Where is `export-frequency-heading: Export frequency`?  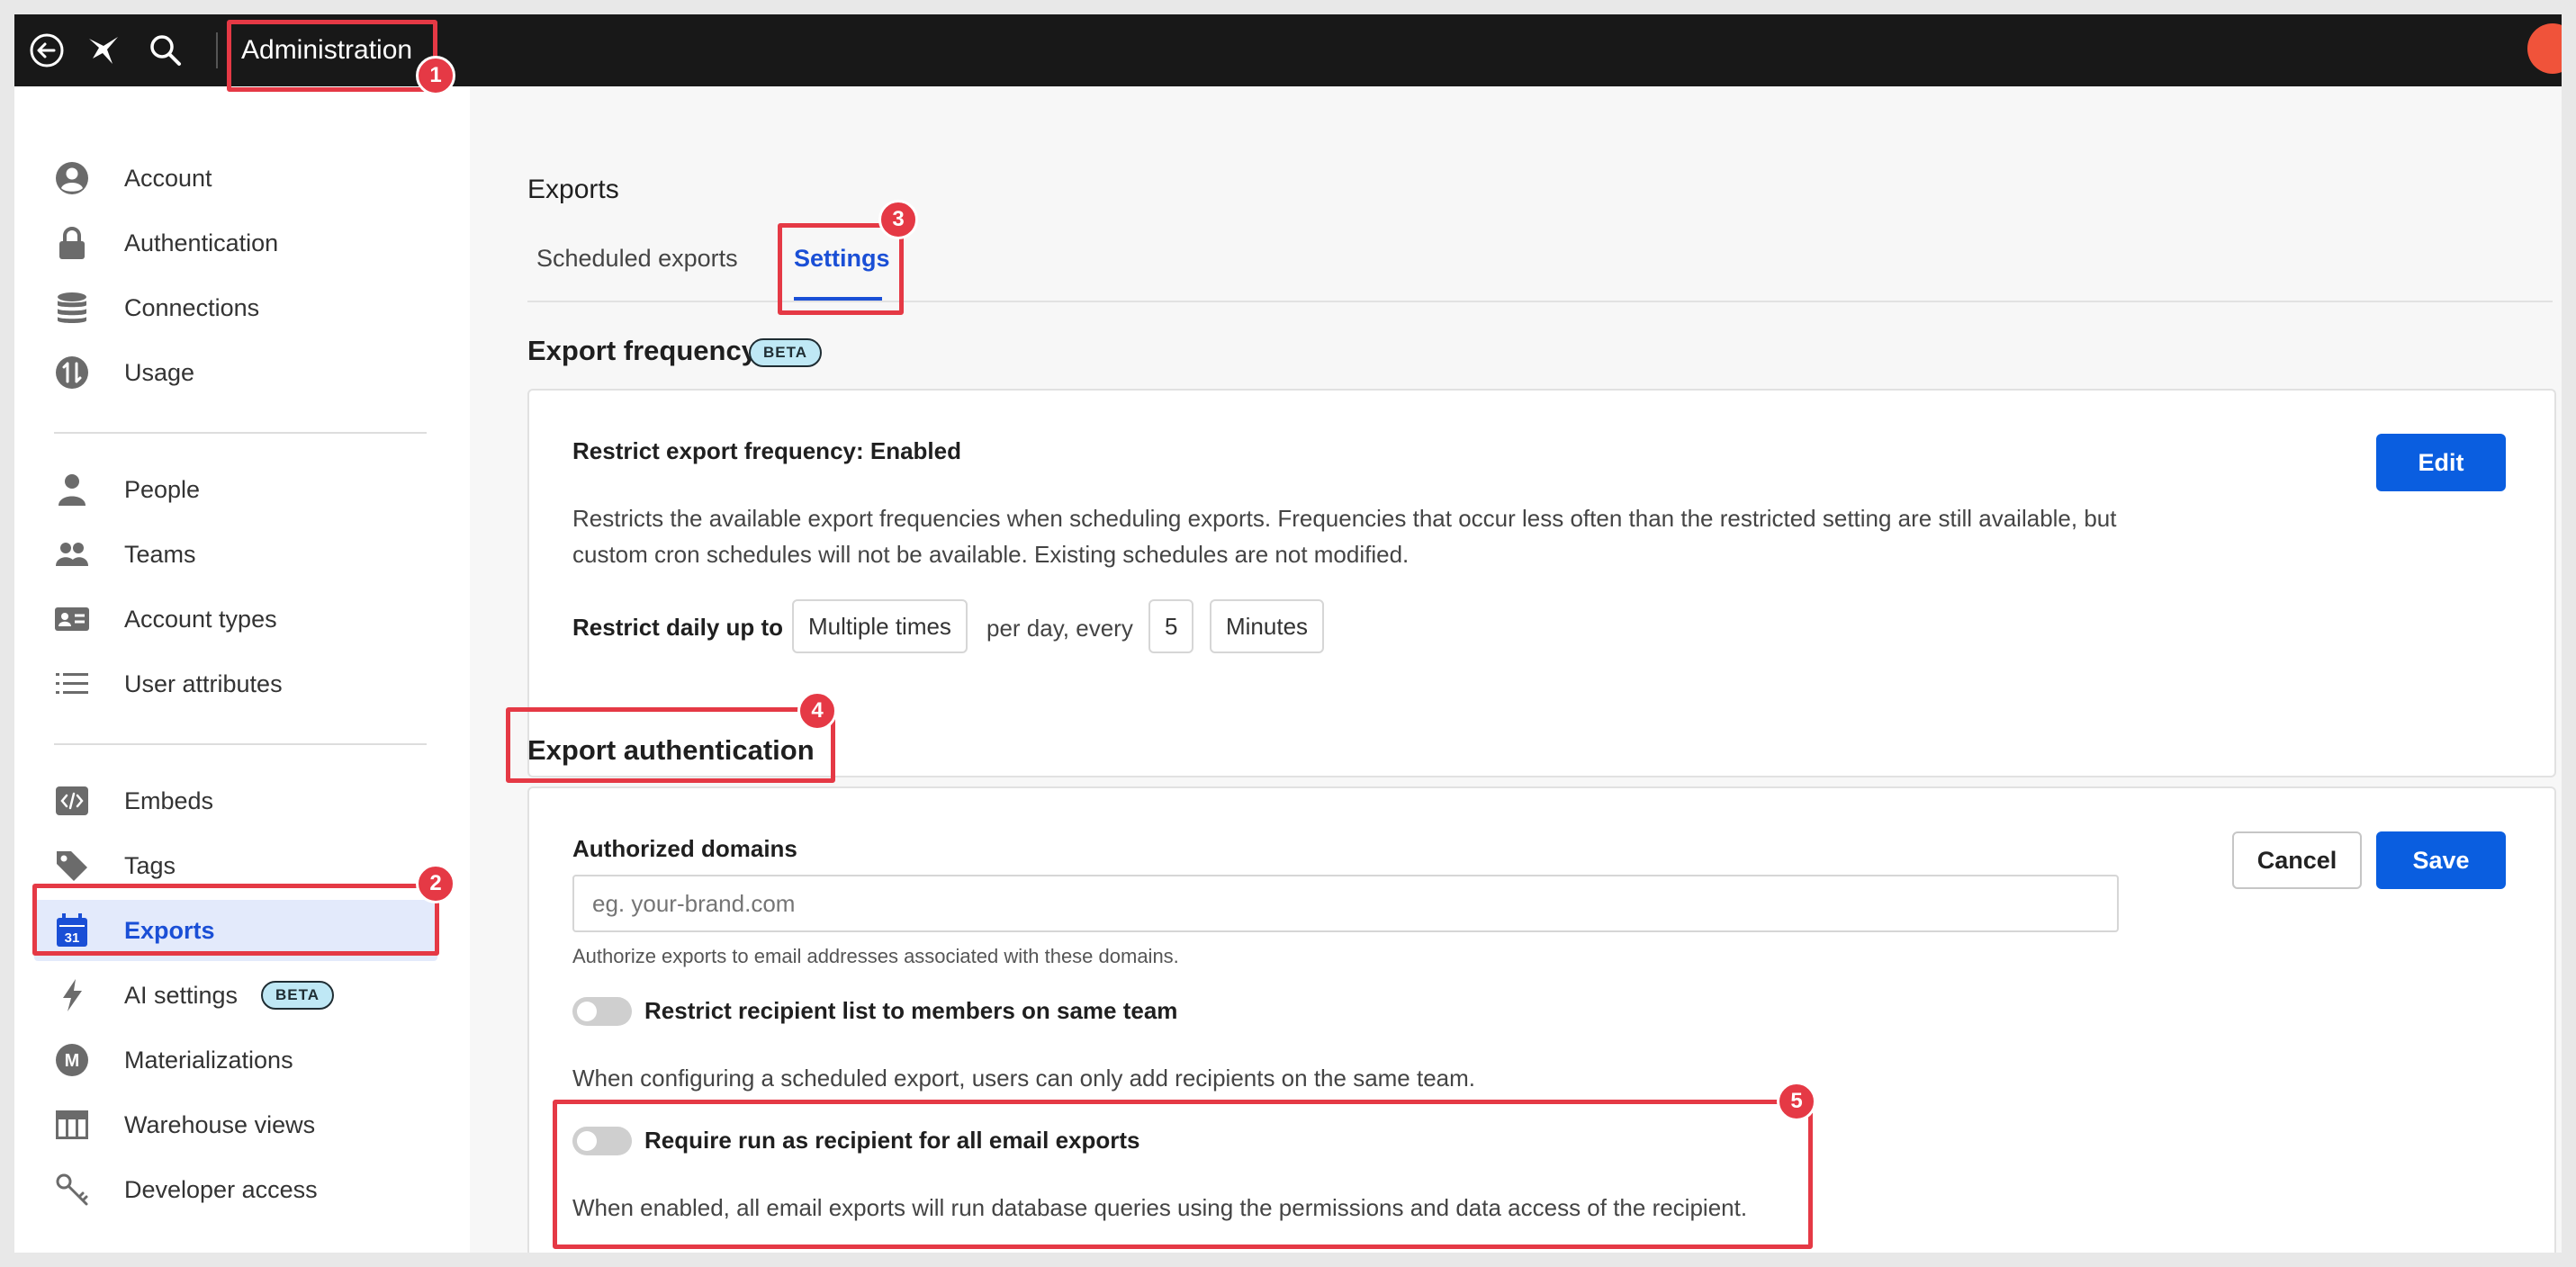 export-frequency-heading: Export frequency is located at coordinates (642, 350).